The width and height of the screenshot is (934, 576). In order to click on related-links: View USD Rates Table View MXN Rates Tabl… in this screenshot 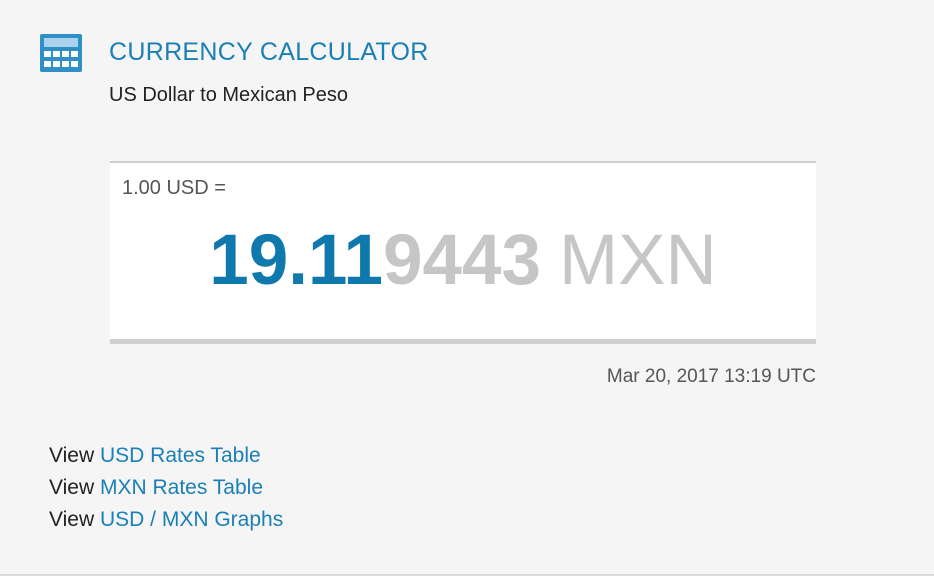, I will do `click(166, 488)`.